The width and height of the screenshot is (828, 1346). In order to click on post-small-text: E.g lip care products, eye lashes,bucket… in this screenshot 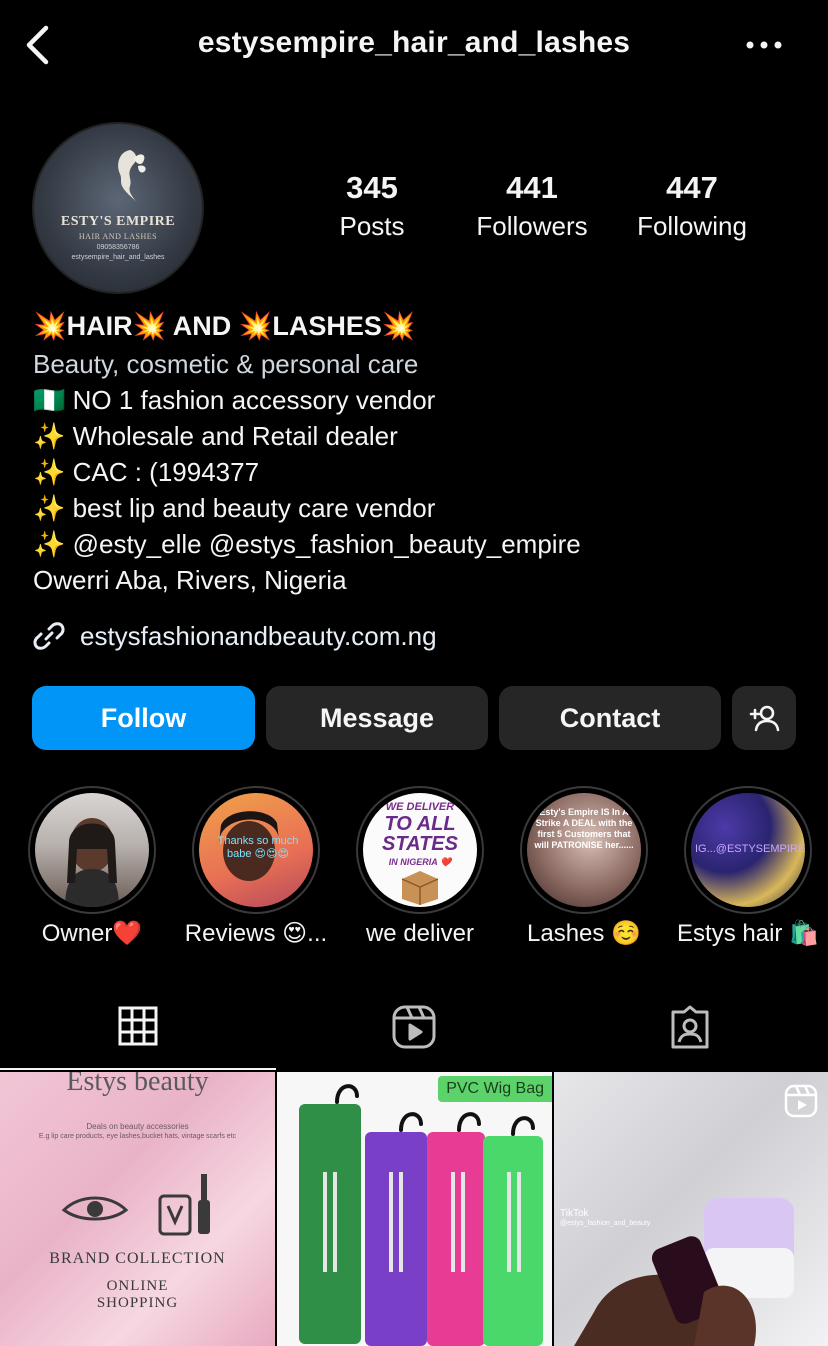, I will do `click(137, 1136)`.